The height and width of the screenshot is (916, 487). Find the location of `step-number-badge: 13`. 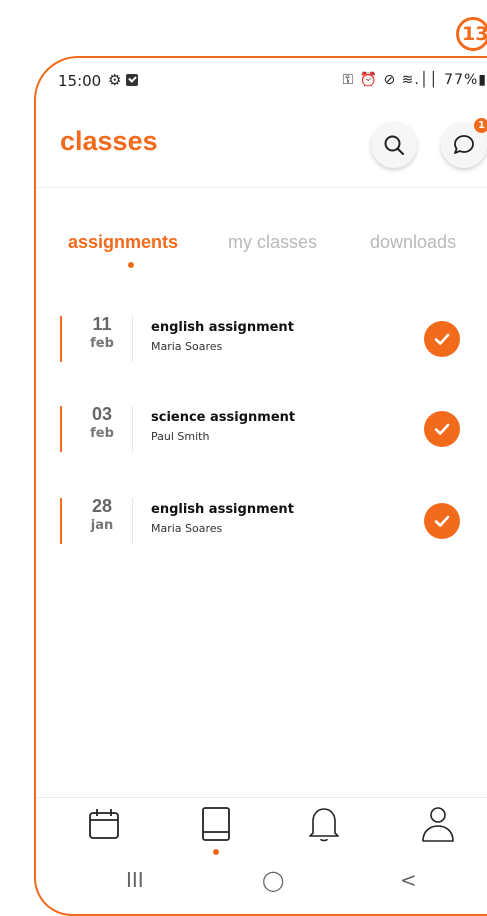

step-number-badge: 13 is located at coordinates (471, 34).